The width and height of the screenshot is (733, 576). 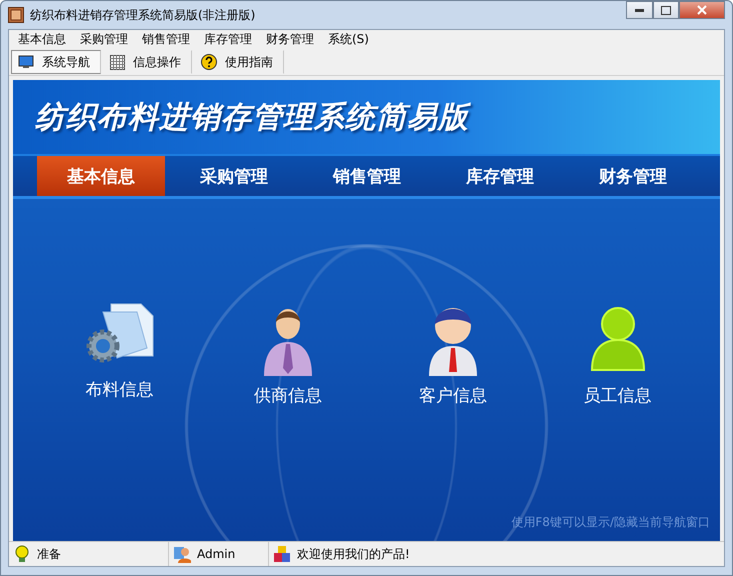 I want to click on close-icon, so click(x=702, y=10).